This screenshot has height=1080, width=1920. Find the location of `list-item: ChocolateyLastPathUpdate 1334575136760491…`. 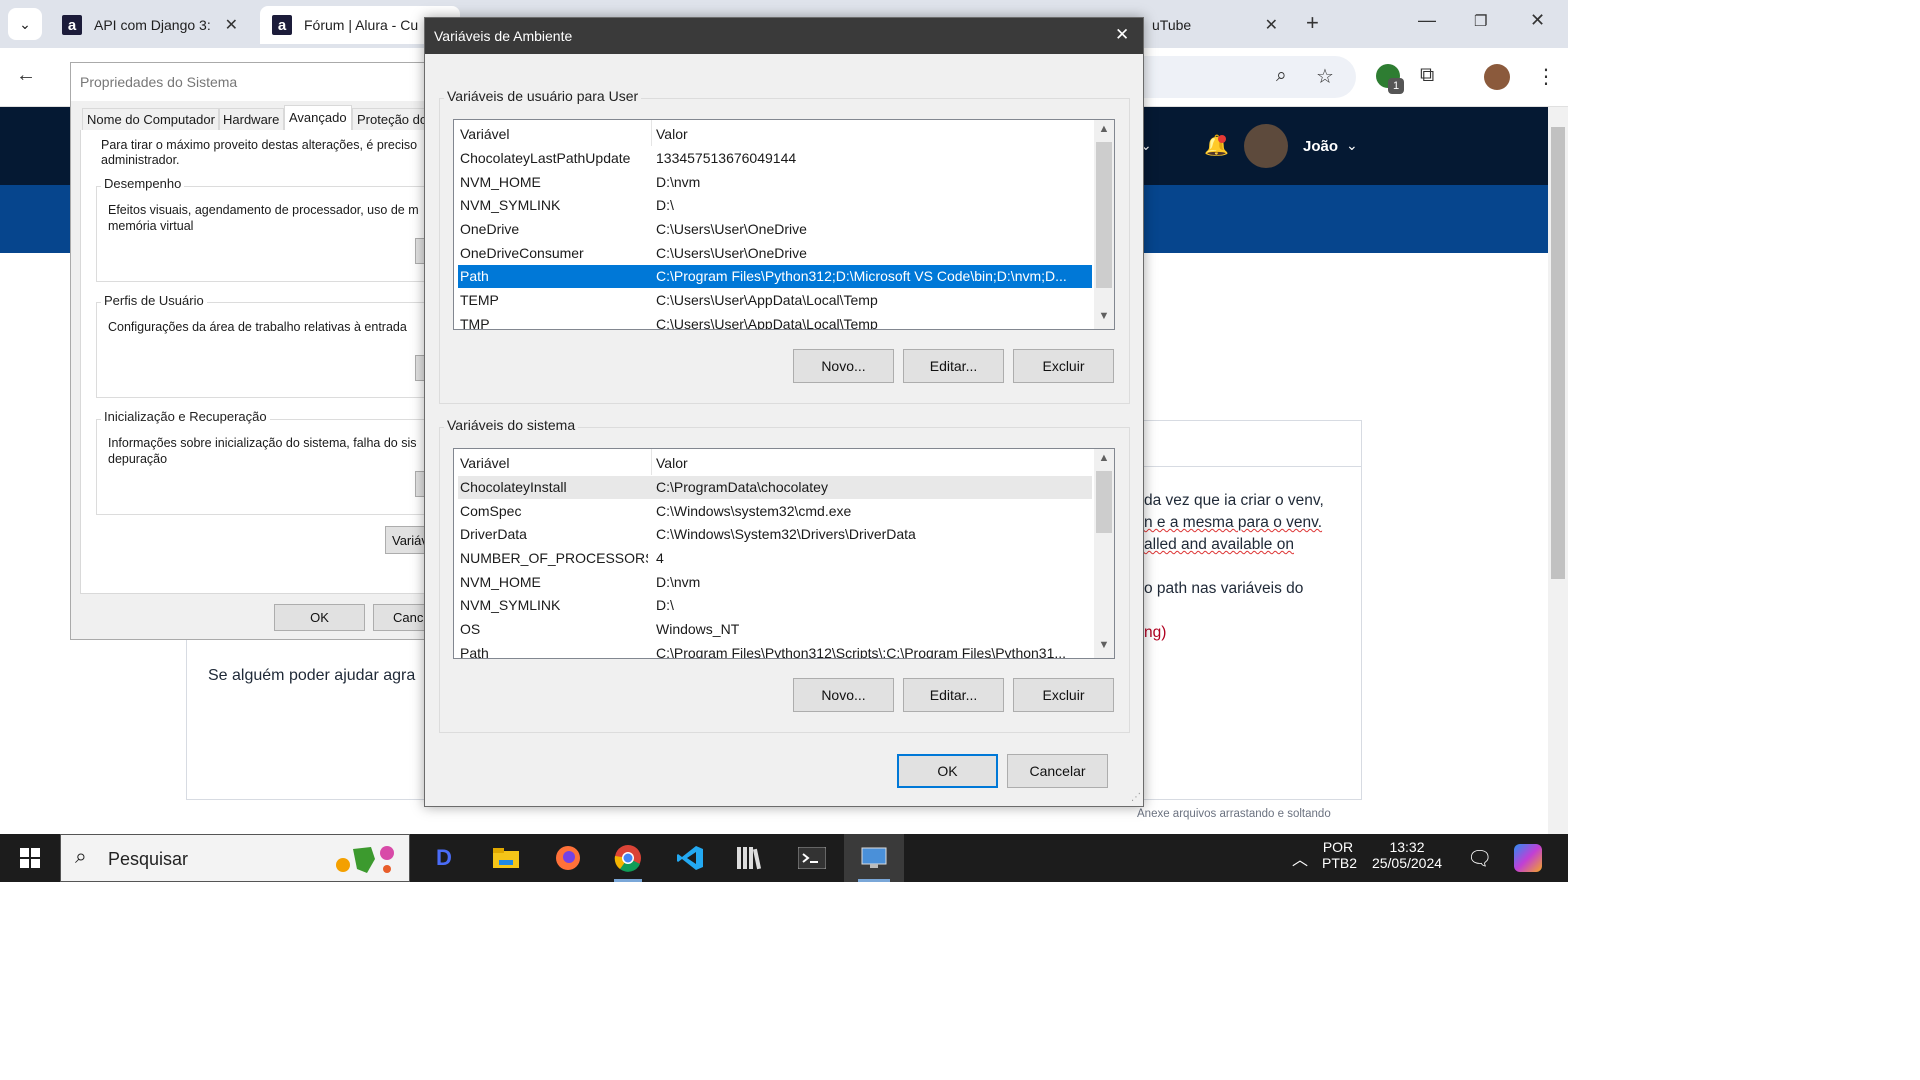

list-item: ChocolateyLastPathUpdate 1334575136760491… is located at coordinates (775, 158).